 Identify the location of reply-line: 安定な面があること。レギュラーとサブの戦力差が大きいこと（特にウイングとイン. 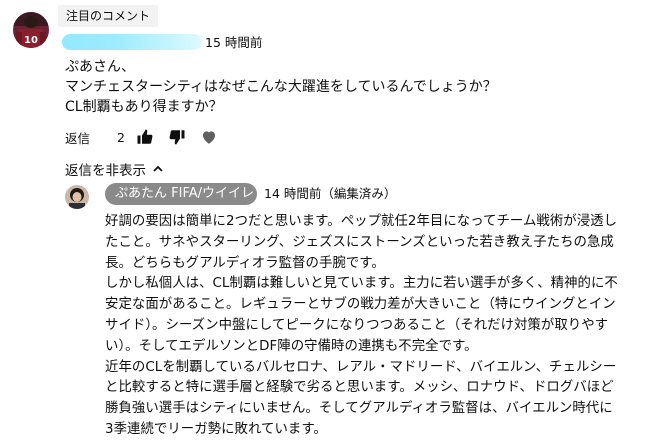
(360, 305).